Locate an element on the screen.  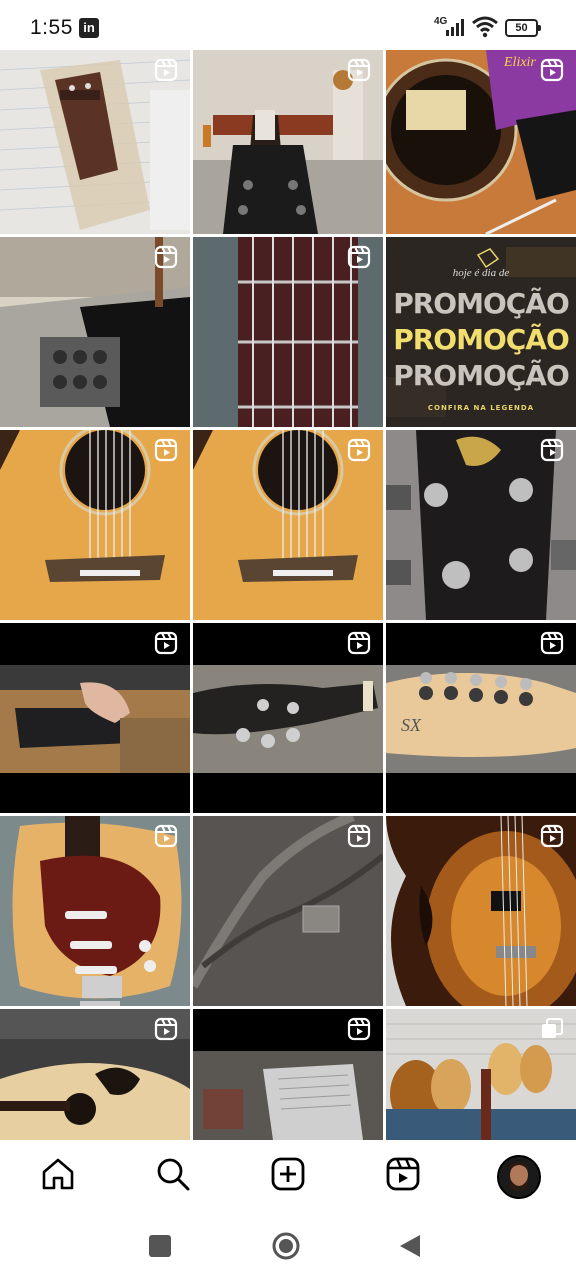
tile-bridge-repair is located at coordinates (95, 142).